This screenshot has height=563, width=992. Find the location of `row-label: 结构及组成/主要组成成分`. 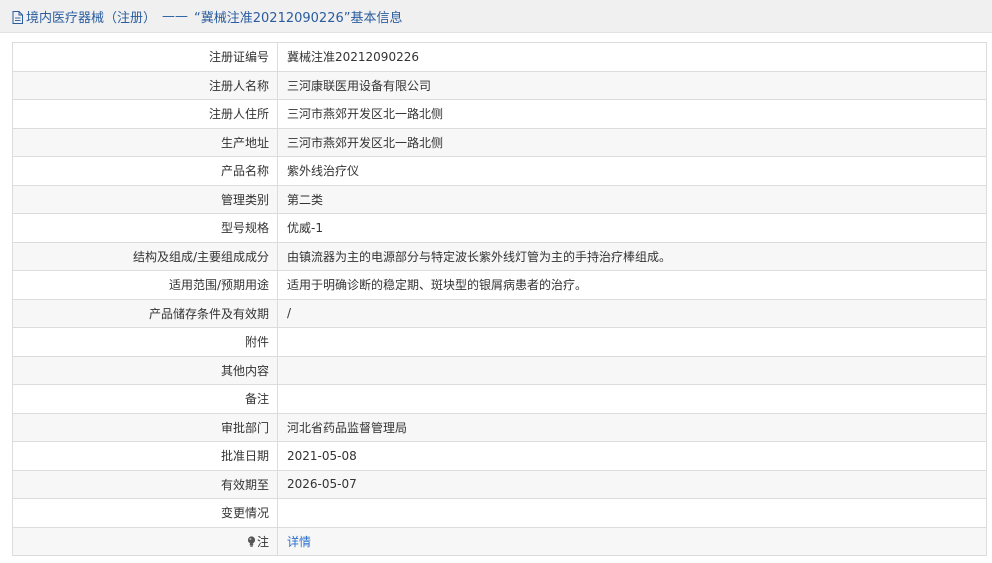

row-label: 结构及组成/主要组成成分 is located at coordinates (145, 256).